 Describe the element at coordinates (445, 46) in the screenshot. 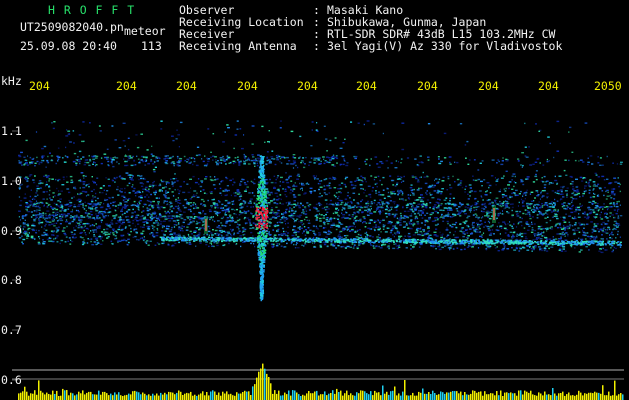

I see `field-value: 3el Yagi(V) Az 330 for Vladivostok` at that location.